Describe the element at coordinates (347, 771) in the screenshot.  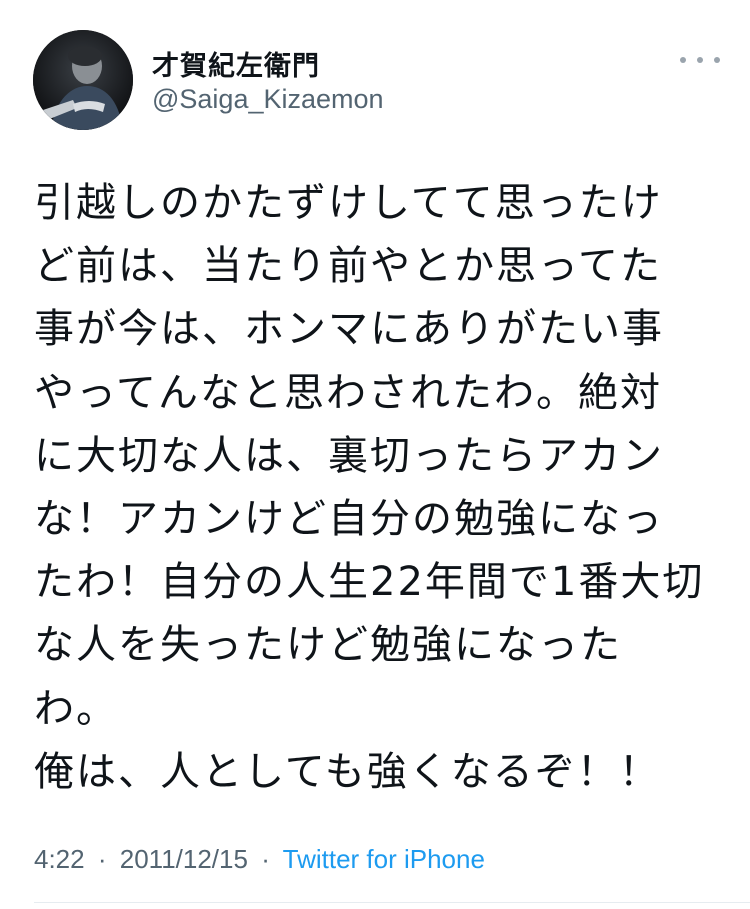
I see `tweet-text-line: 俺は、人としても強くなるぞ！！` at that location.